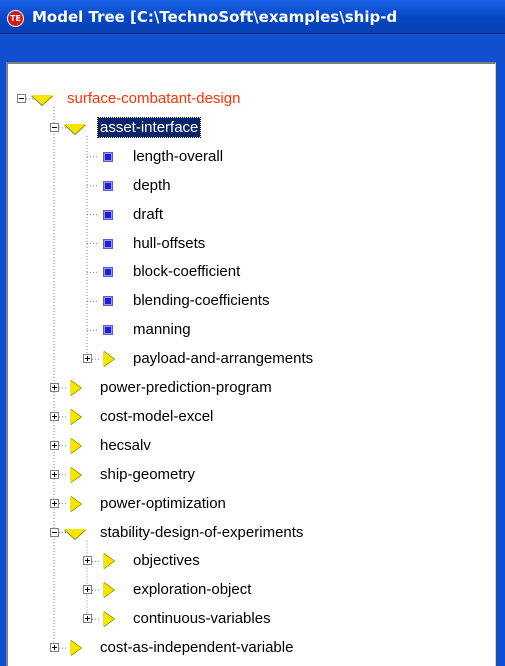 Image resolution: width=505 pixels, height=666 pixels. I want to click on tree-node-label: payload-and-arrangements, so click(223, 358).